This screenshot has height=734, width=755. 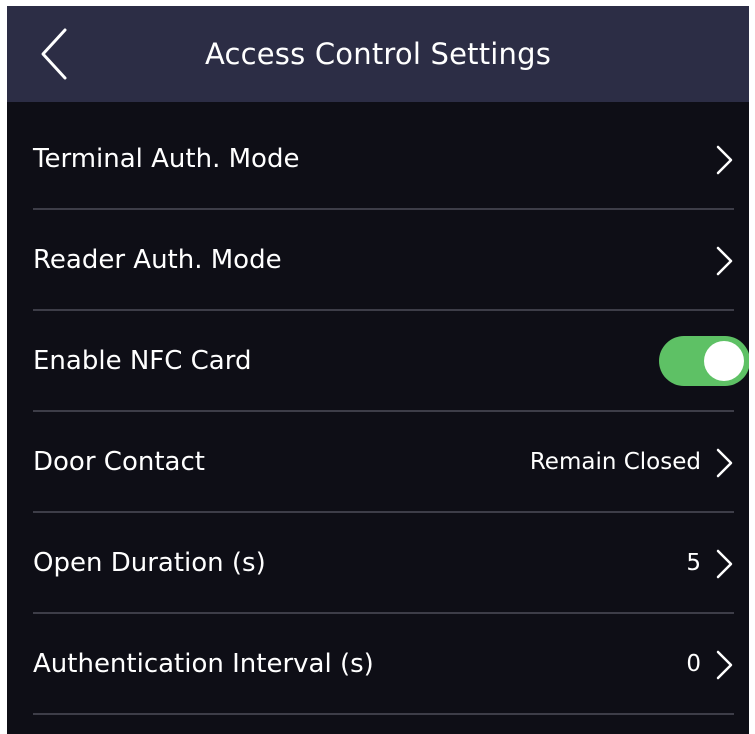 I want to click on setting-authentication-interval: Authentication Interval (s) 0, so click(x=383, y=664).